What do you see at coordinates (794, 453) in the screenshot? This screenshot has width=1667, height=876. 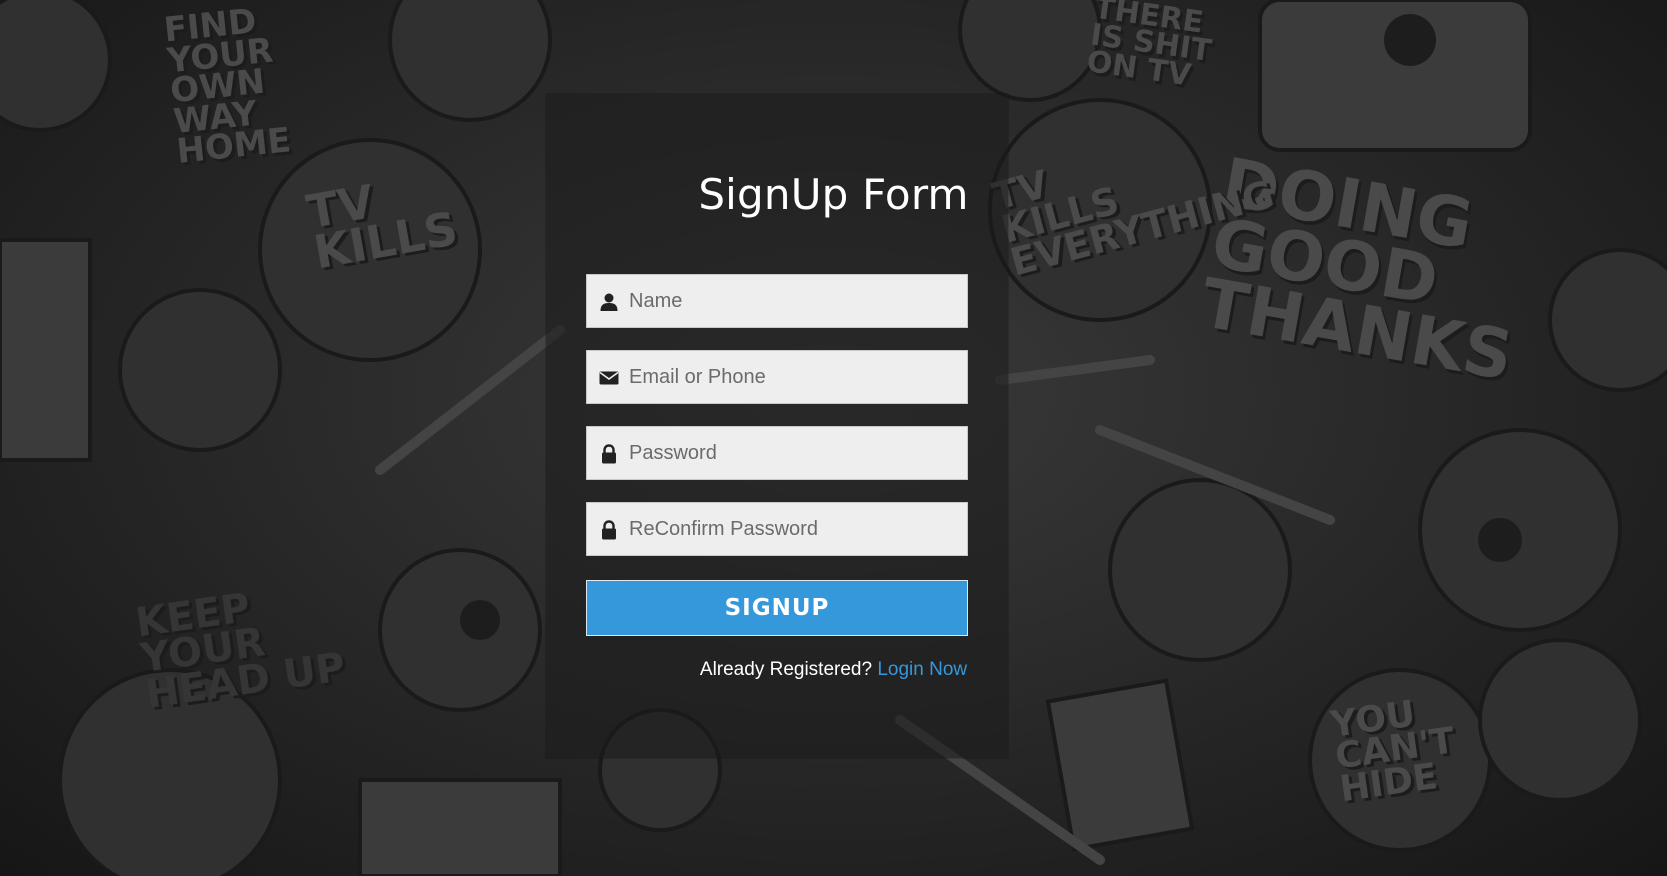 I see `password-input` at bounding box center [794, 453].